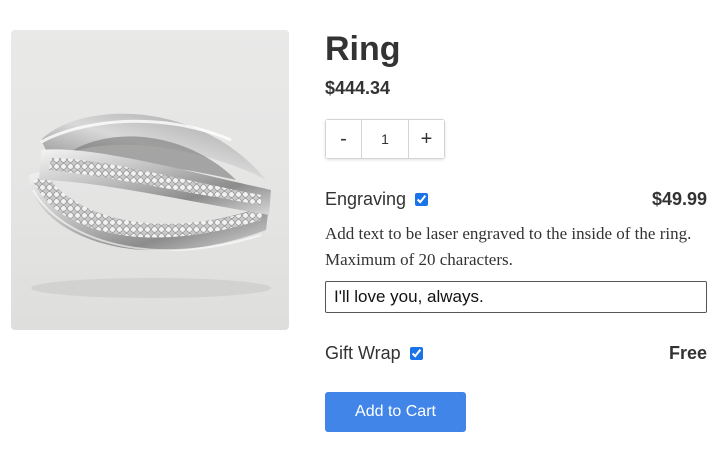 This screenshot has width=721, height=450. Describe the element at coordinates (516, 199) in the screenshot. I see `engraving-option: Engraving $49.99` at that location.